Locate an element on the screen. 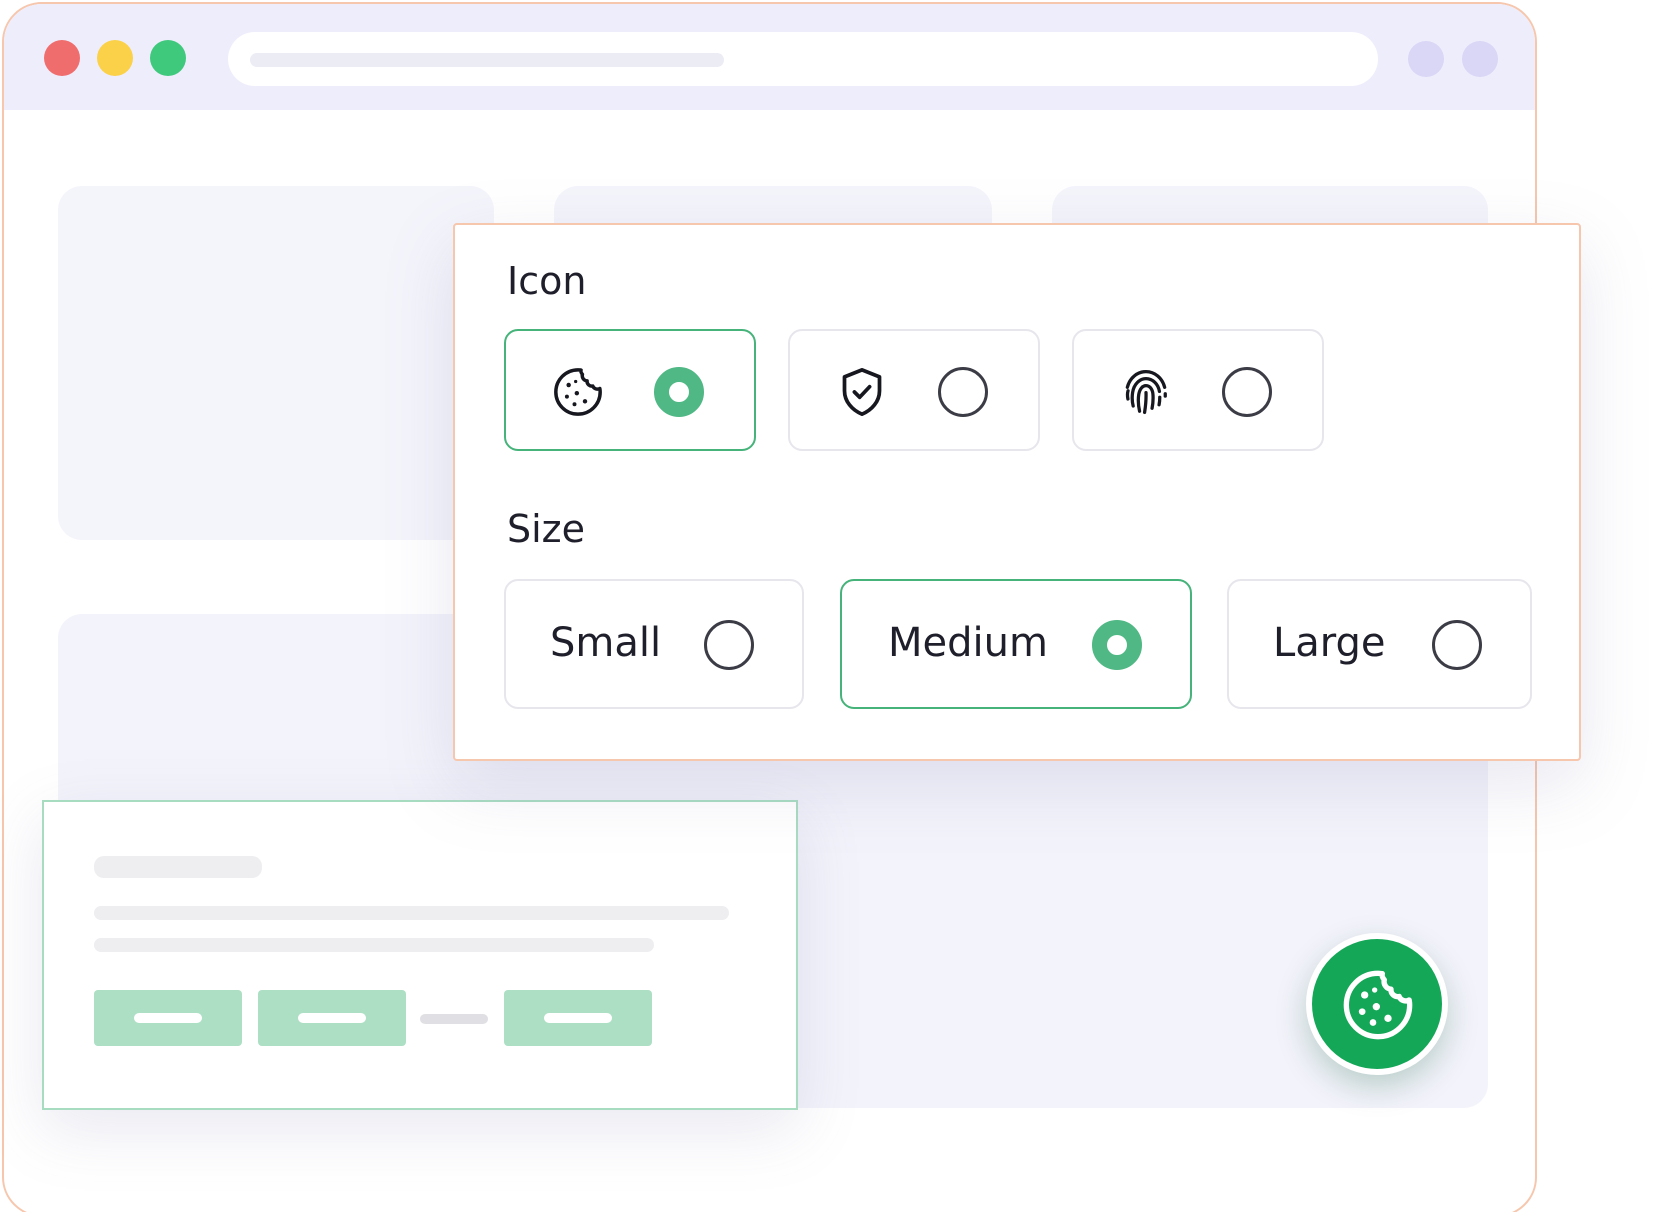 The width and height of the screenshot is (1675, 1212). cookie-banner is located at coordinates (420, 955).